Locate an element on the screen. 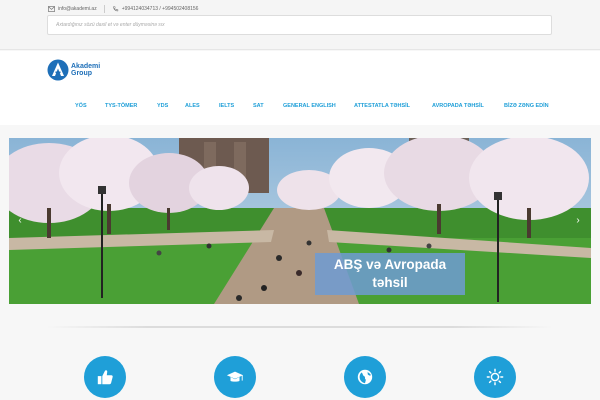 The height and width of the screenshot is (400, 600). nav-item-sat: SAT is located at coordinates (258, 106).